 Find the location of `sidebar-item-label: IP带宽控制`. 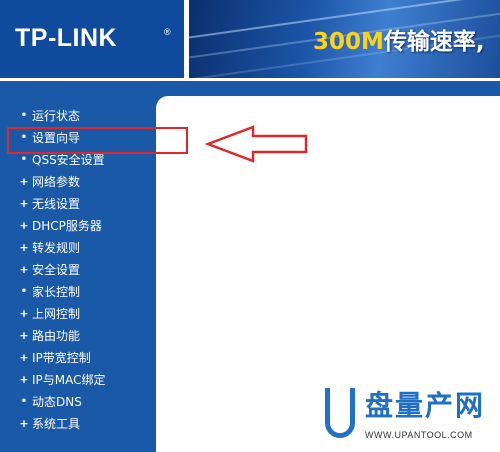

sidebar-item-label: IP带宽控制 is located at coordinates (61, 358).